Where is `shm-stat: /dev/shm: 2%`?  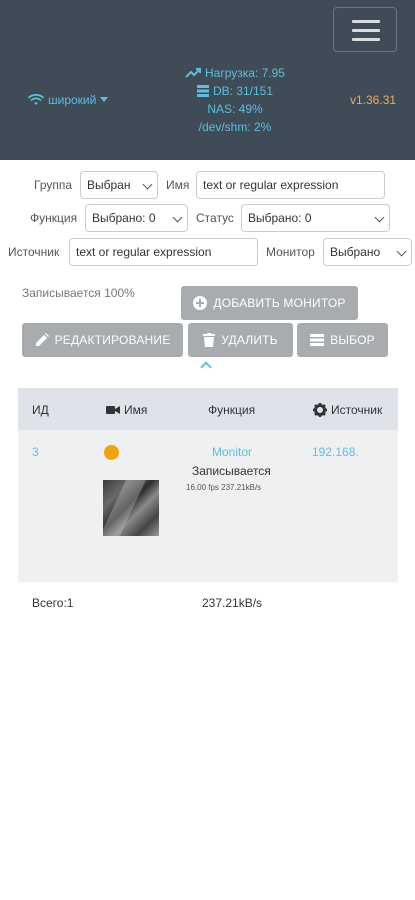 shm-stat: /dev/shm: 2% is located at coordinates (235, 127).